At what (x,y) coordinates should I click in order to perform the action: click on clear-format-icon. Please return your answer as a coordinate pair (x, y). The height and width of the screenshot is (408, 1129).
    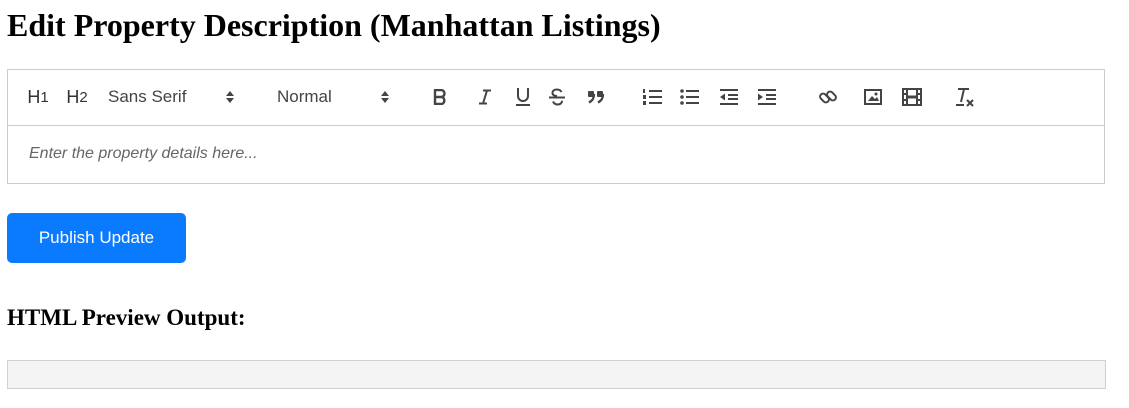
    Looking at the image, I should click on (965, 97).